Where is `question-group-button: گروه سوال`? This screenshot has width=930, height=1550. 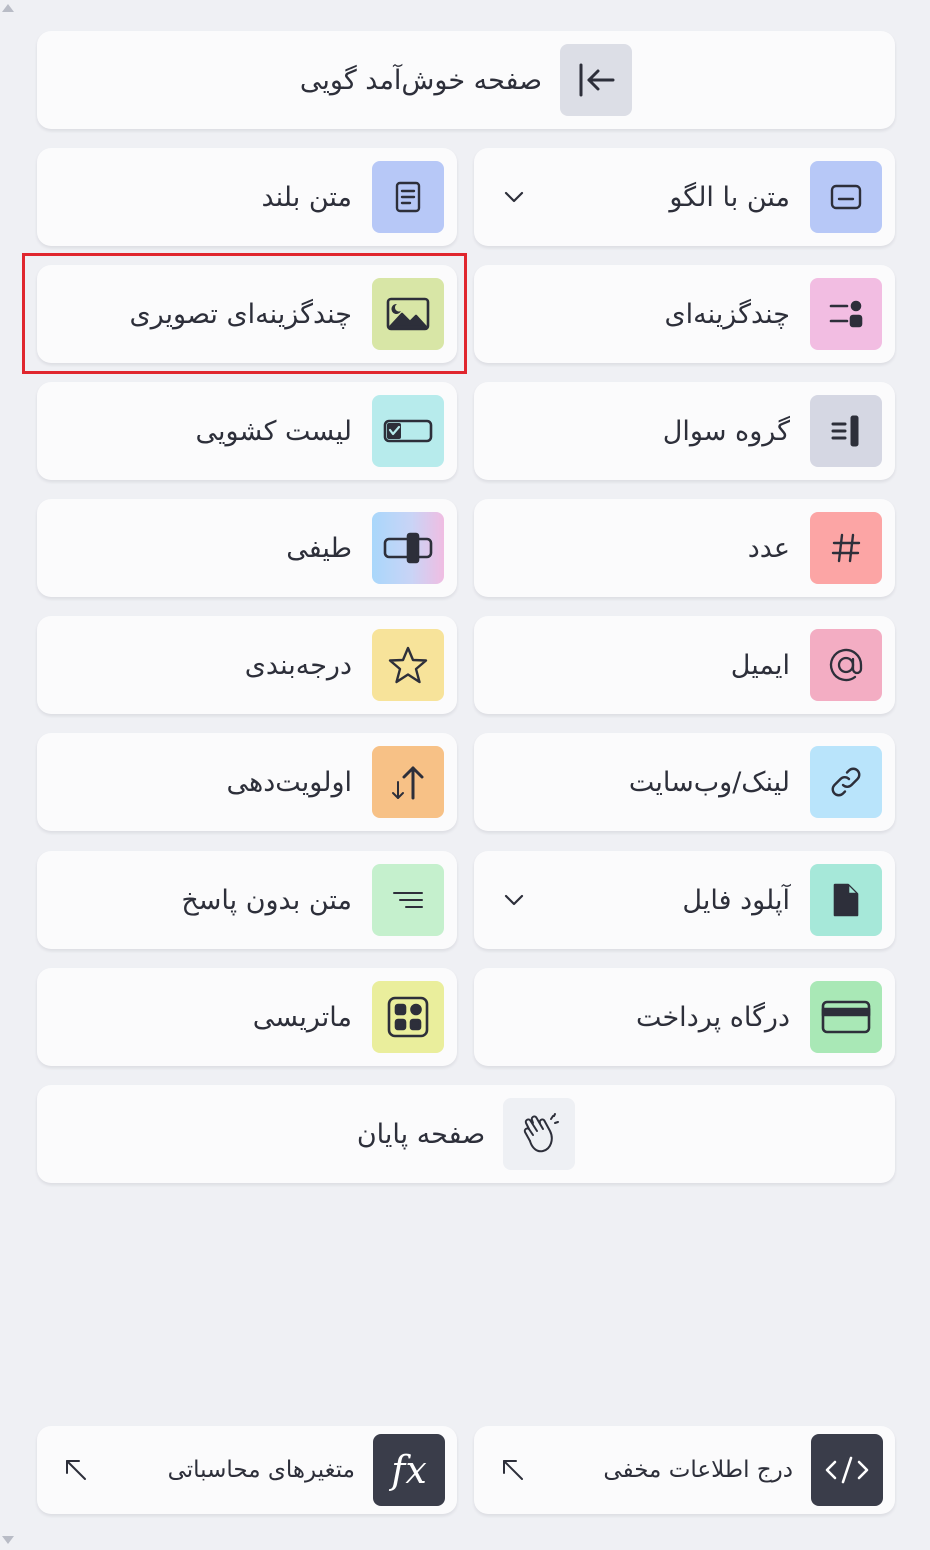
question-group-button: گروه سوال is located at coordinates (684, 431).